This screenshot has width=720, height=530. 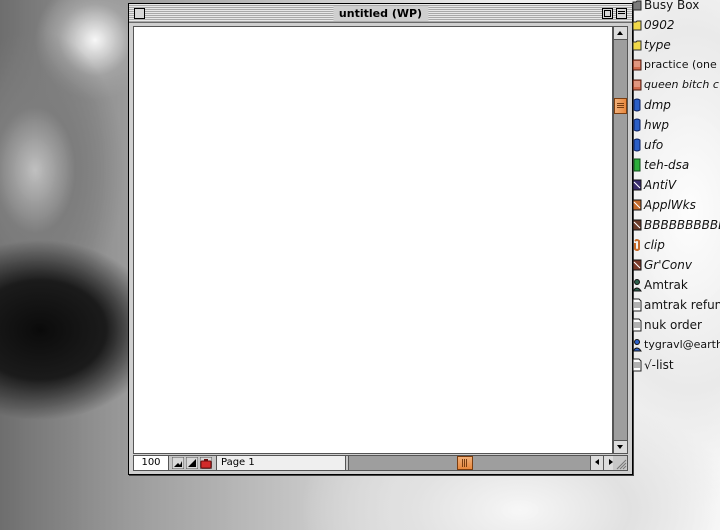 What do you see at coordinates (680, 64) in the screenshot?
I see `desktop-item-label: practice (one` at bounding box center [680, 64].